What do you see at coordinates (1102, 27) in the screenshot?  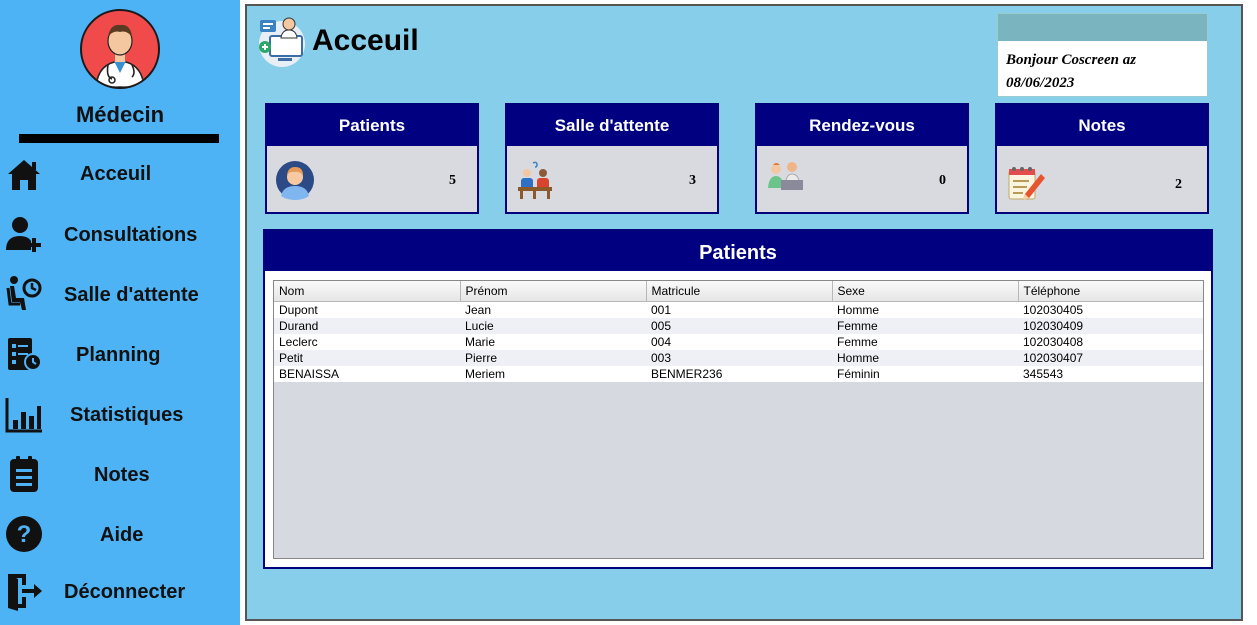 I see `greeting-header-bar` at bounding box center [1102, 27].